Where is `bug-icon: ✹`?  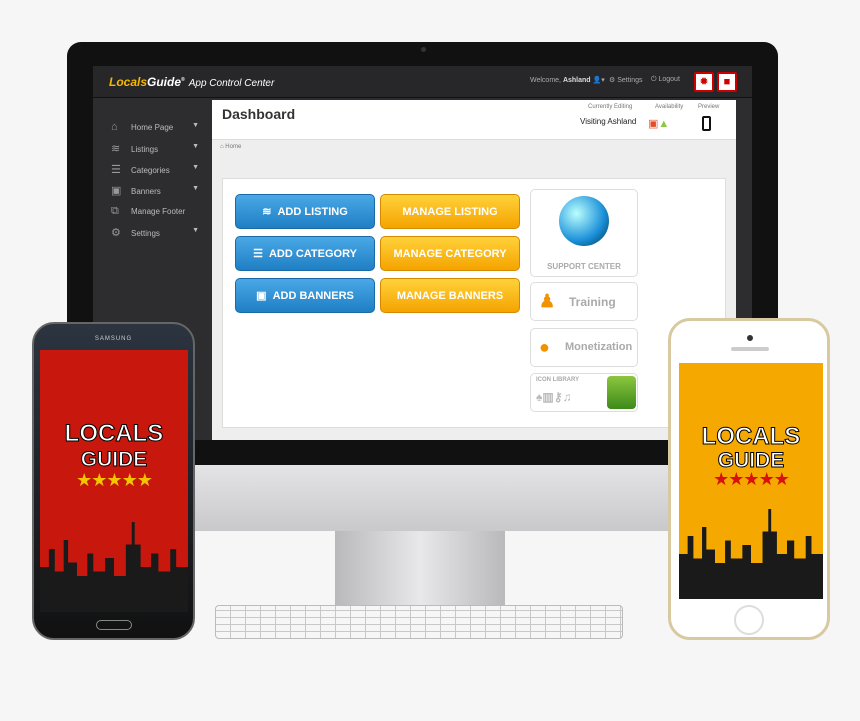 bug-icon: ✹ is located at coordinates (704, 82).